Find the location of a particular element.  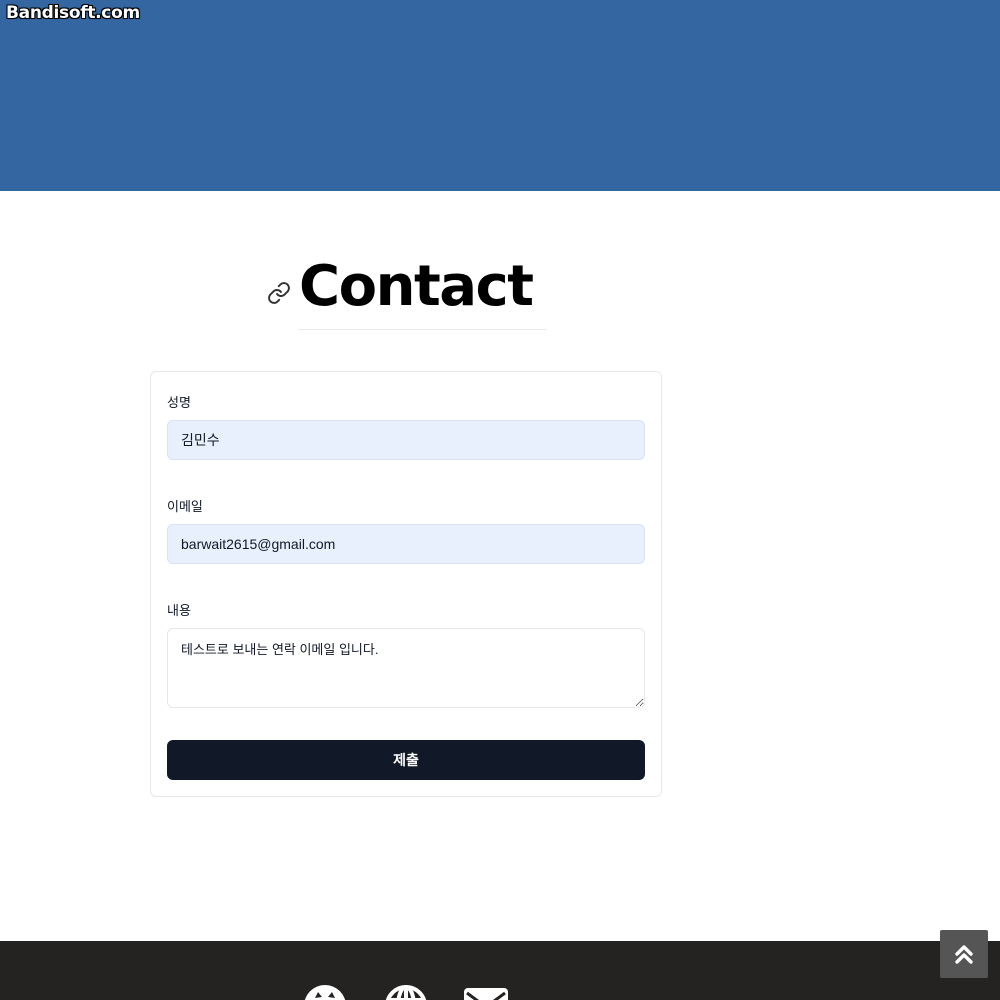

name-label: 성명 is located at coordinates (179, 402).